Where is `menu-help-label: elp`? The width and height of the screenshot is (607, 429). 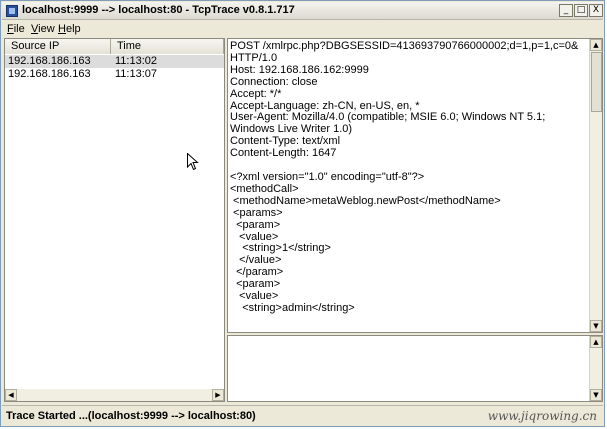
menu-help-label: elp is located at coordinates (73, 29).